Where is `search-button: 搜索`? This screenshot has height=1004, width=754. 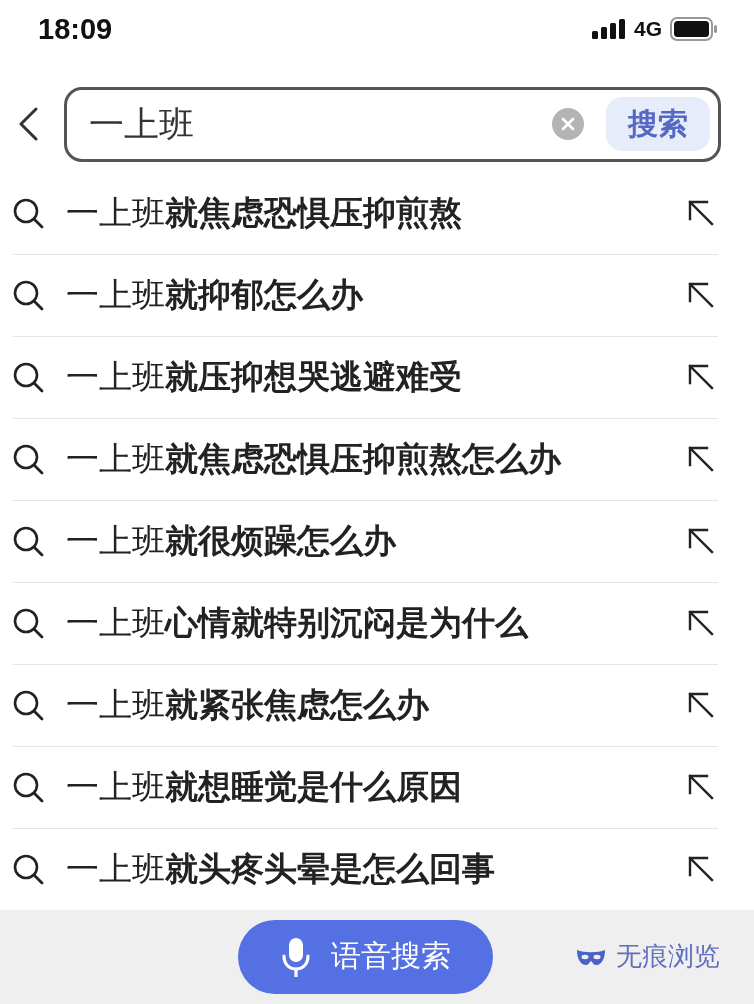 search-button: 搜索 is located at coordinates (658, 124).